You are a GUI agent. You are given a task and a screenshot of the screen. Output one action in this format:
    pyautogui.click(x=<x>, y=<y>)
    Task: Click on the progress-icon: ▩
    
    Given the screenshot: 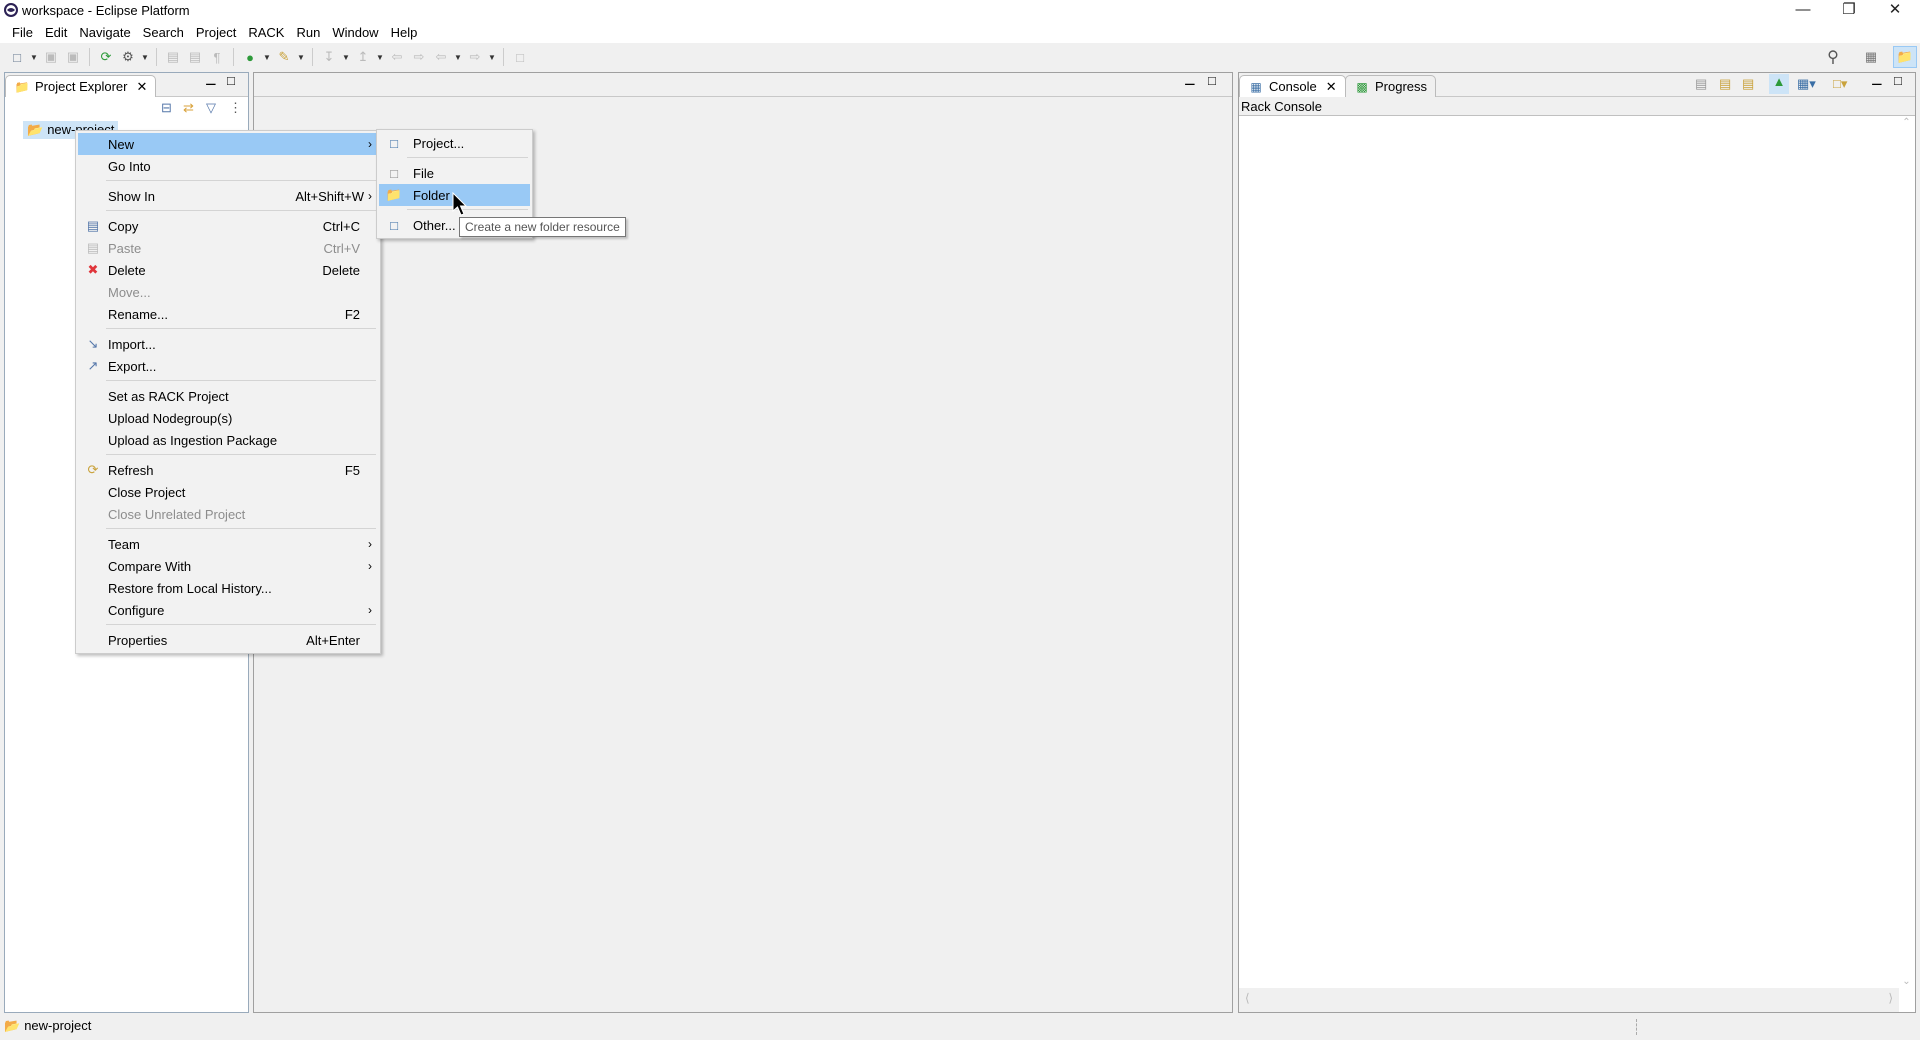 What is the action you would take?
    pyautogui.click(x=1362, y=86)
    